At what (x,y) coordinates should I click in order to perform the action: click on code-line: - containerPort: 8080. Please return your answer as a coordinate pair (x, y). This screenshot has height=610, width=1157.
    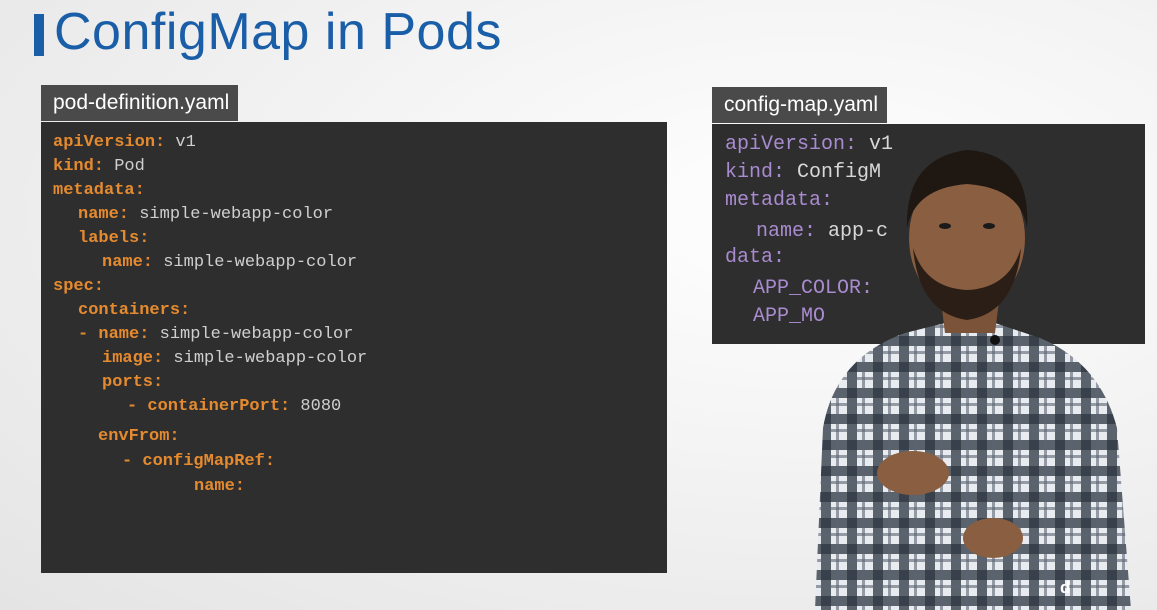
    Looking at the image, I should click on (234, 406).